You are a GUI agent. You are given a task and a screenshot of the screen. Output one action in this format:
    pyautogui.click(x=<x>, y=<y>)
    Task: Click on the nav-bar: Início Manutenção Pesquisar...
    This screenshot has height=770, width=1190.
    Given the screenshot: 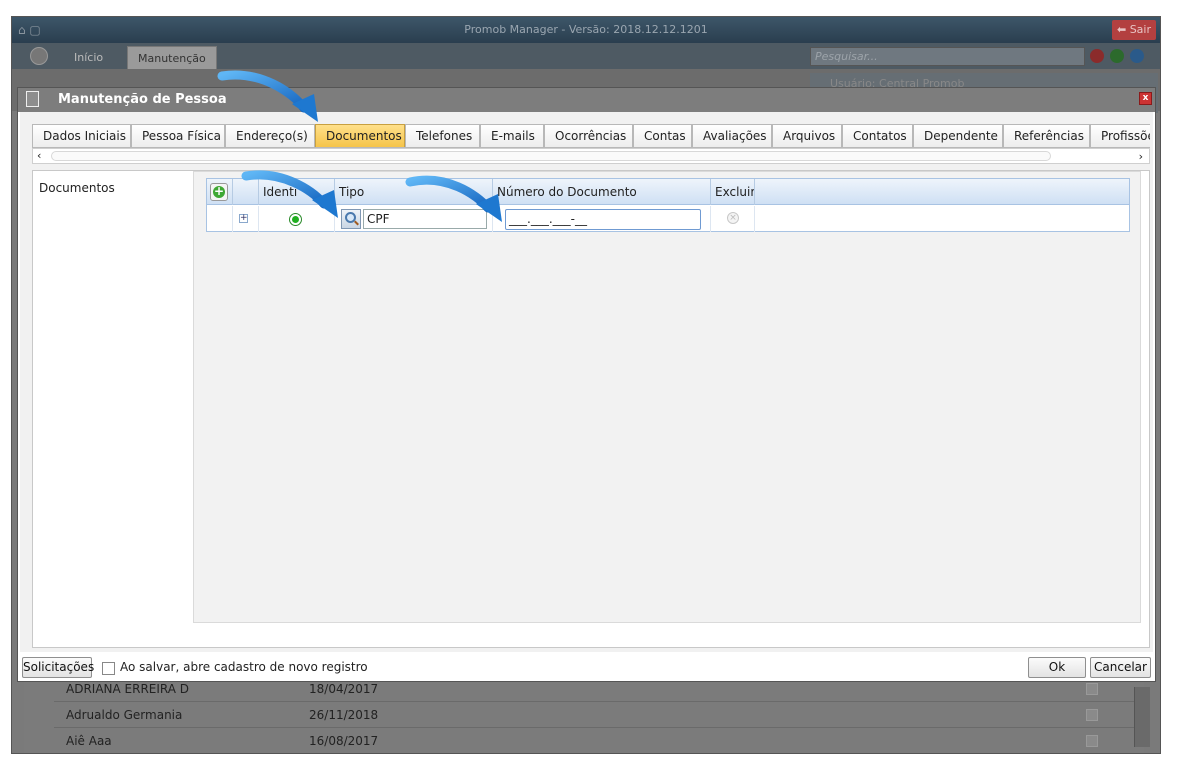 What is the action you would take?
    pyautogui.click(x=586, y=56)
    